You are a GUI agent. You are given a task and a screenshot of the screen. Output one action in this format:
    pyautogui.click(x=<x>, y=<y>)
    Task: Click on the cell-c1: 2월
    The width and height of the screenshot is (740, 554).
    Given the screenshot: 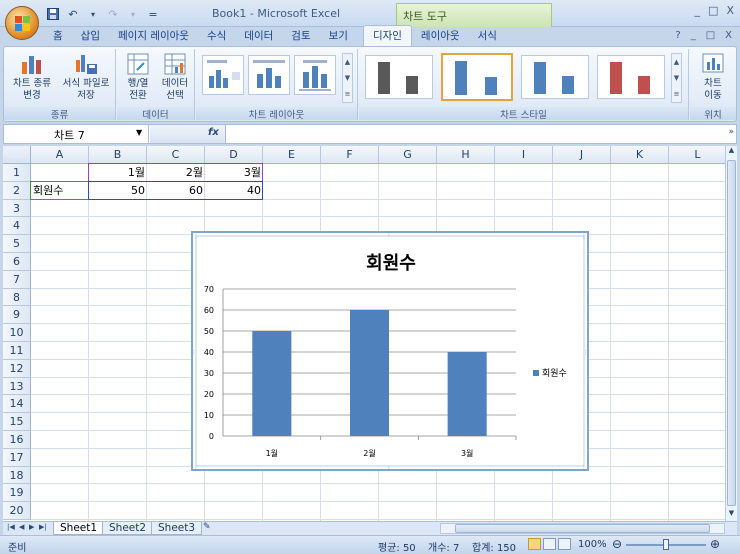 What is the action you would take?
    pyautogui.click(x=176, y=173)
    